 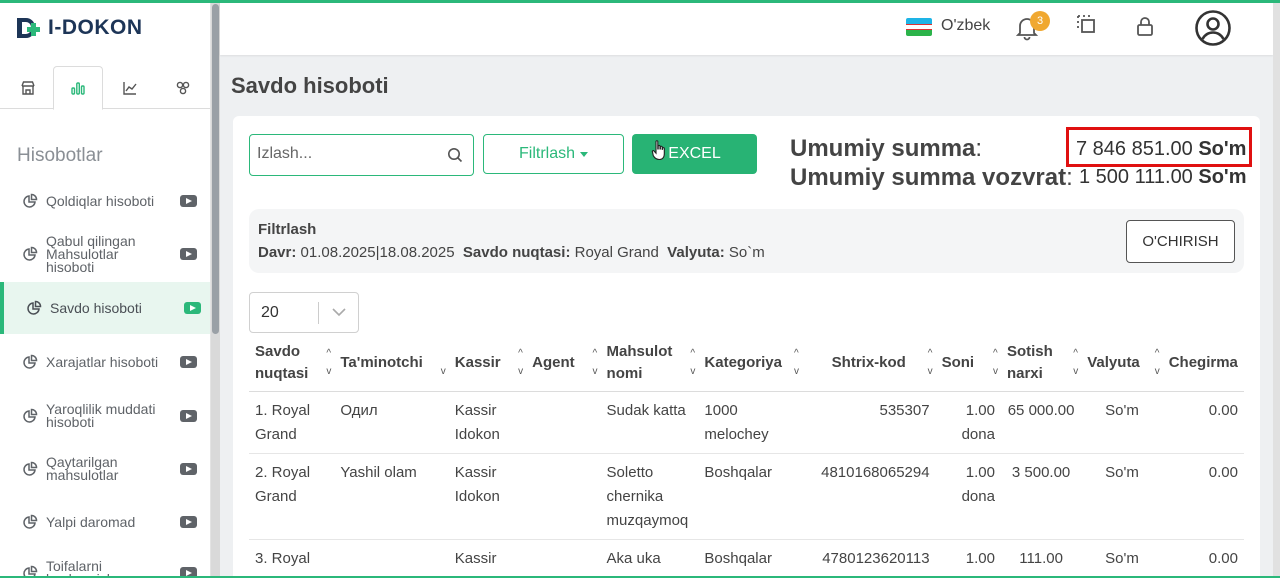 I want to click on search-input, so click(x=347, y=154).